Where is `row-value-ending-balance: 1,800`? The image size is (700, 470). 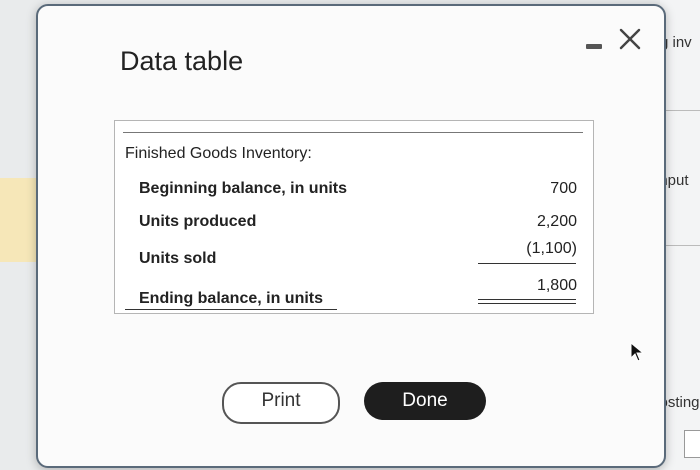 row-value-ending-balance: 1,800 is located at coordinates (556, 285).